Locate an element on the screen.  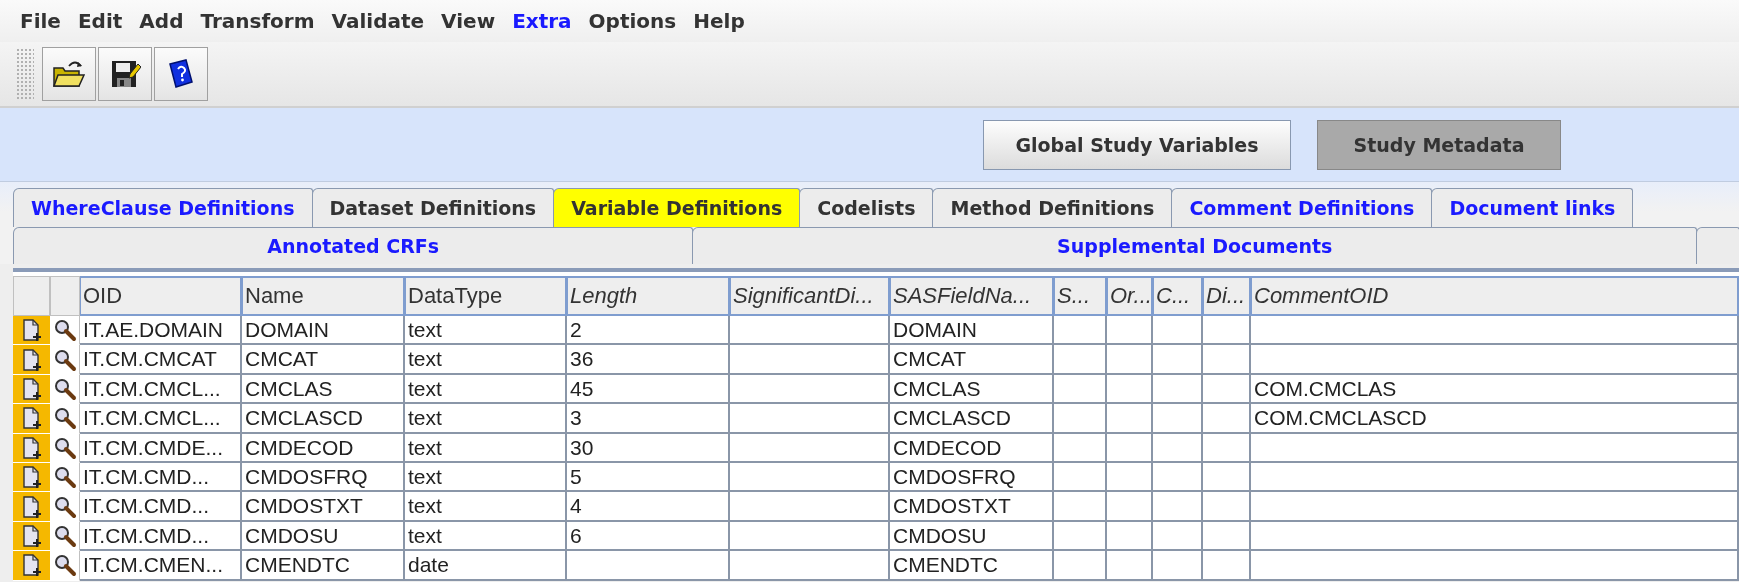
tab: Method Definitions is located at coordinates (1052, 207).